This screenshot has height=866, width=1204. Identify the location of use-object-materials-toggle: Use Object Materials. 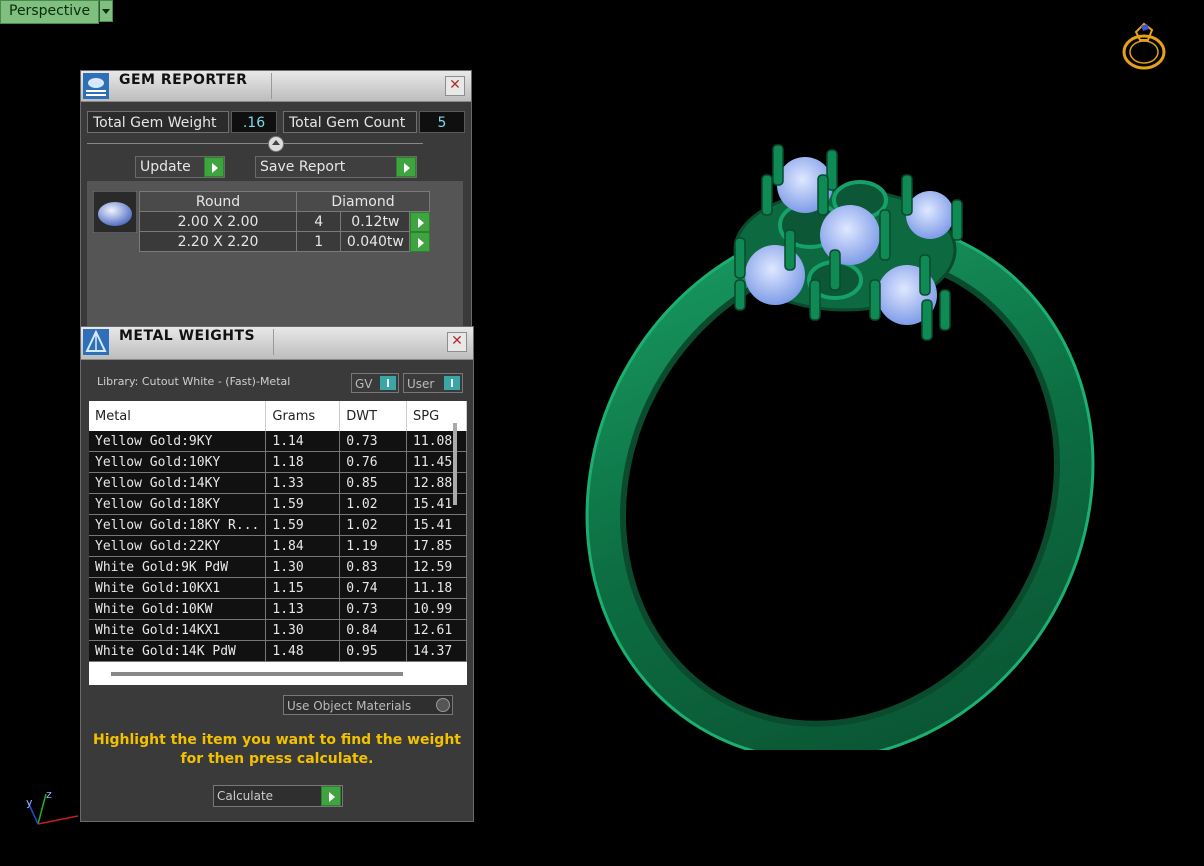
(368, 705).